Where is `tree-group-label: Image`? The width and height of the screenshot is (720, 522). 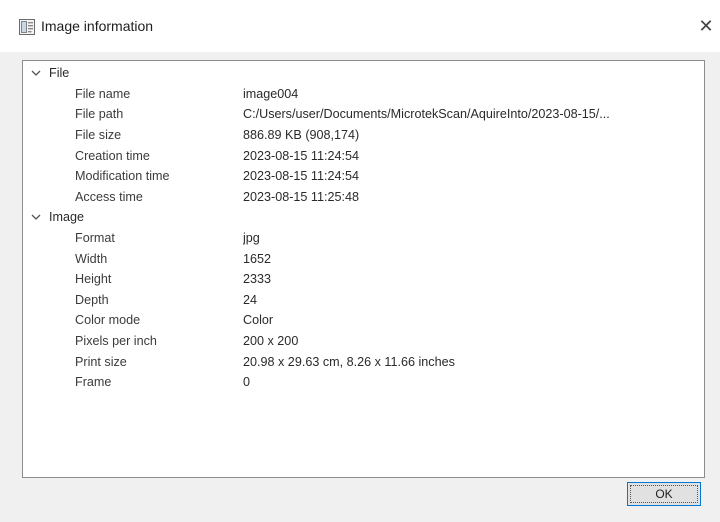
tree-group-label: Image is located at coordinates (67, 217).